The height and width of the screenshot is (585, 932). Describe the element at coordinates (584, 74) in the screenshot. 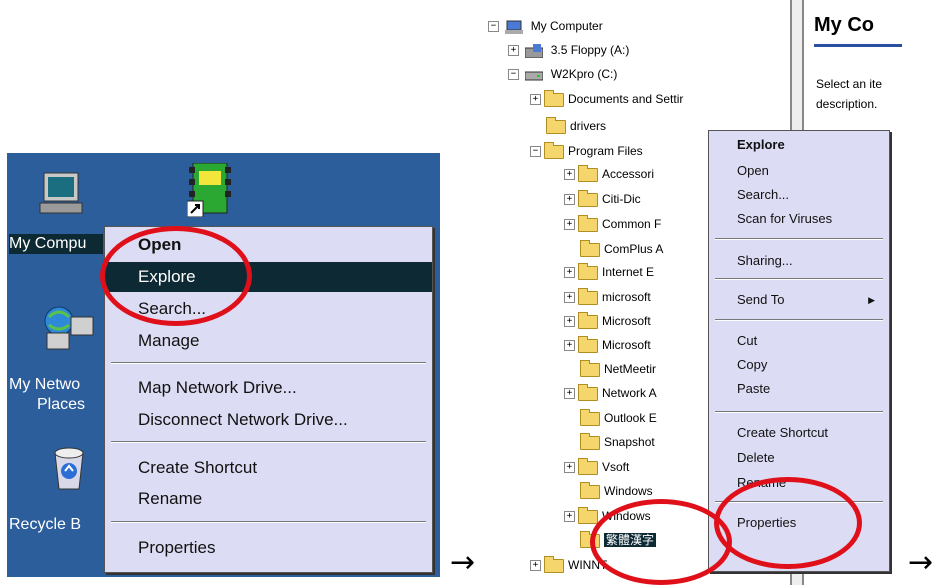

I see `tree-label: W2Kpro (C:)` at that location.